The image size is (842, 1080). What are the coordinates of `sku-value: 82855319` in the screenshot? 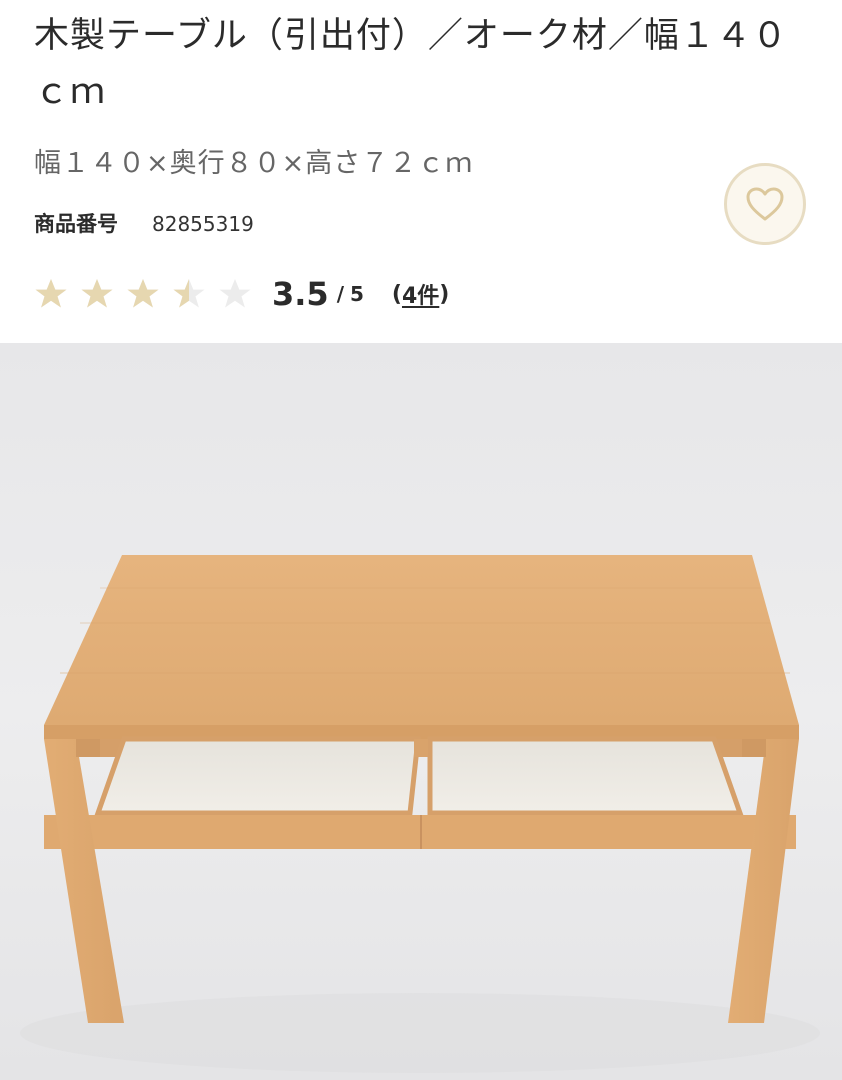 It's located at (203, 224).